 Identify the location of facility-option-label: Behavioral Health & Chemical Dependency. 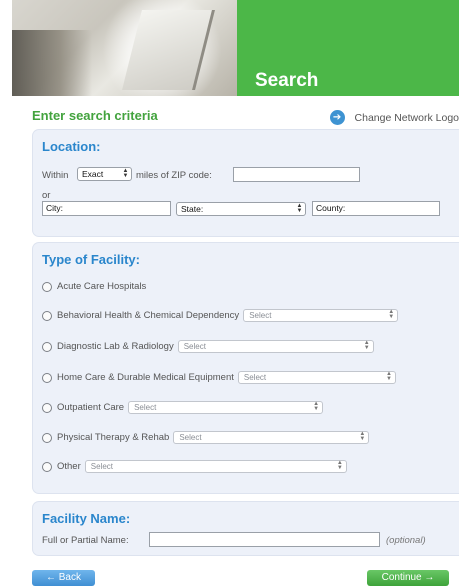
(148, 315).